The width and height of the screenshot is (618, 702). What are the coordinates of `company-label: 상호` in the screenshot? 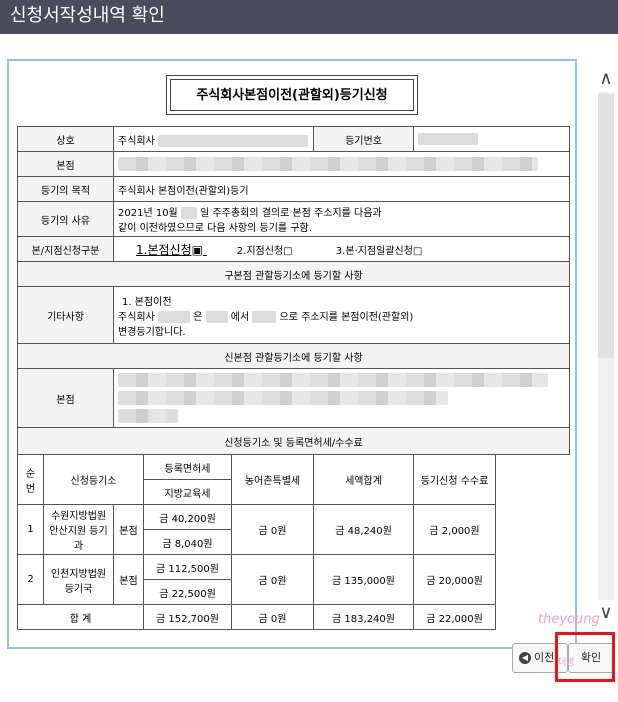 It's located at (65, 139).